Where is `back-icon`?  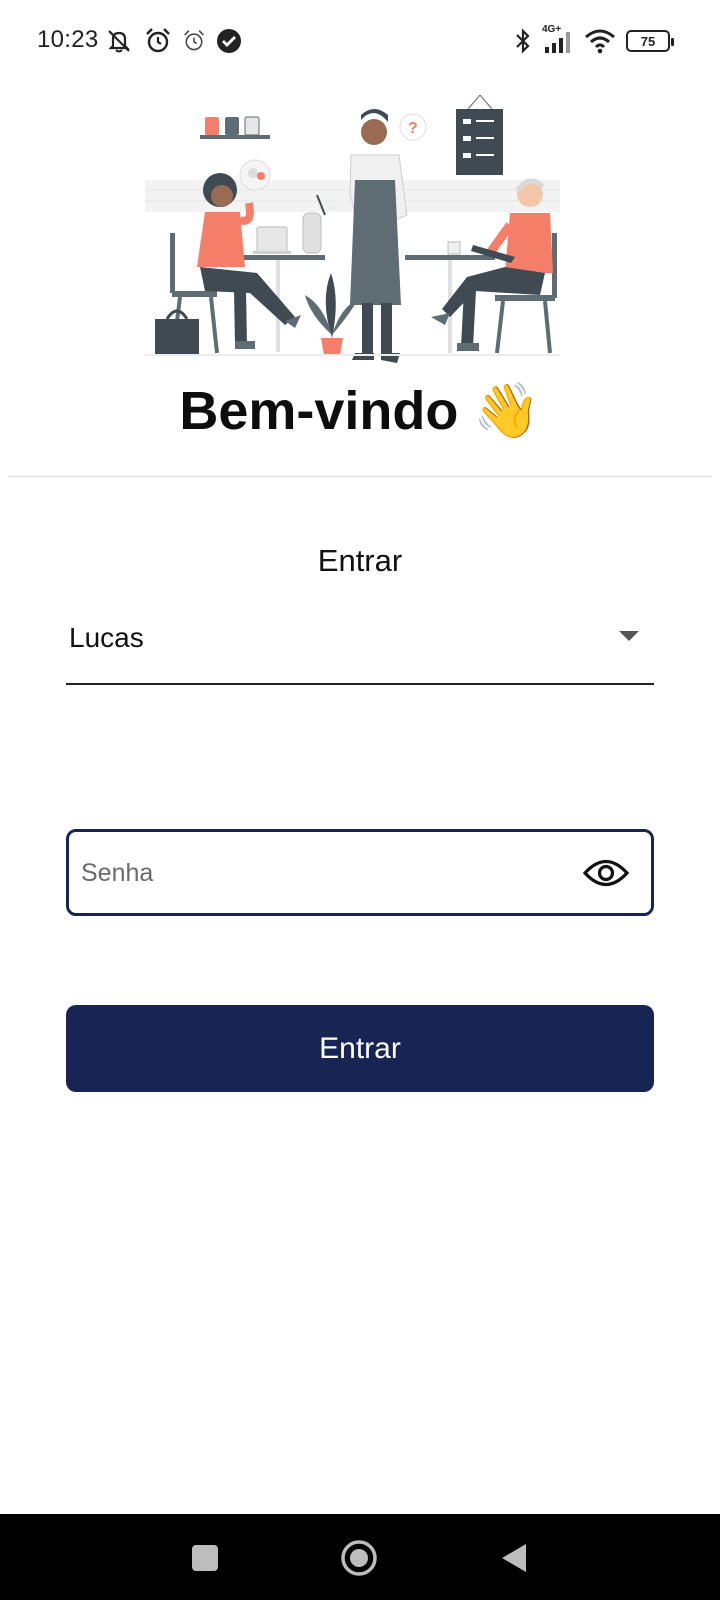 back-icon is located at coordinates (514, 1558).